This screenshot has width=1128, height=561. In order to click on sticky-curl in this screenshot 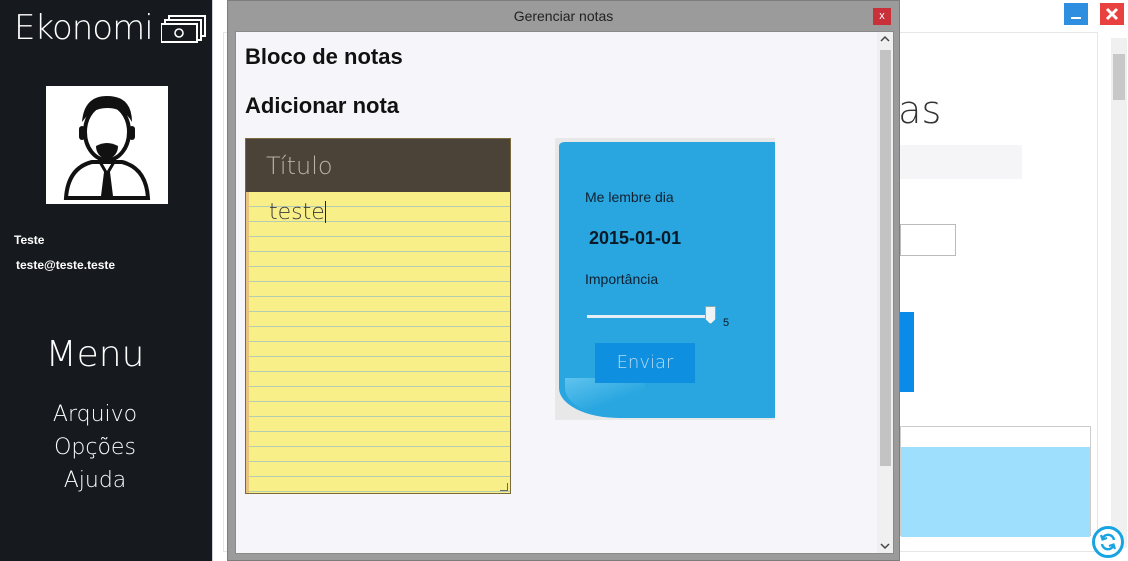, I will do `click(605, 398)`.